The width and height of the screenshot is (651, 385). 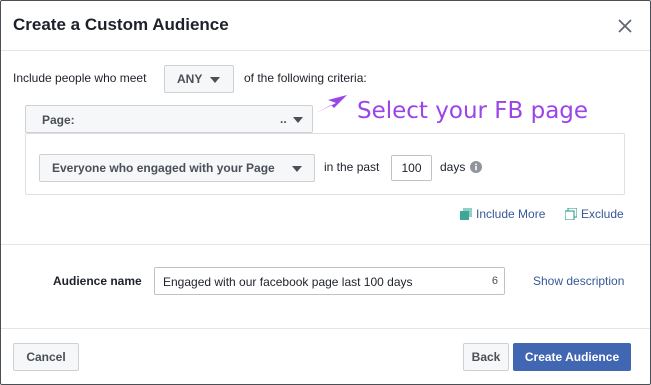 I want to click on engagement-type-dropdown: Everyone who engaged with your Page, so click(x=177, y=168).